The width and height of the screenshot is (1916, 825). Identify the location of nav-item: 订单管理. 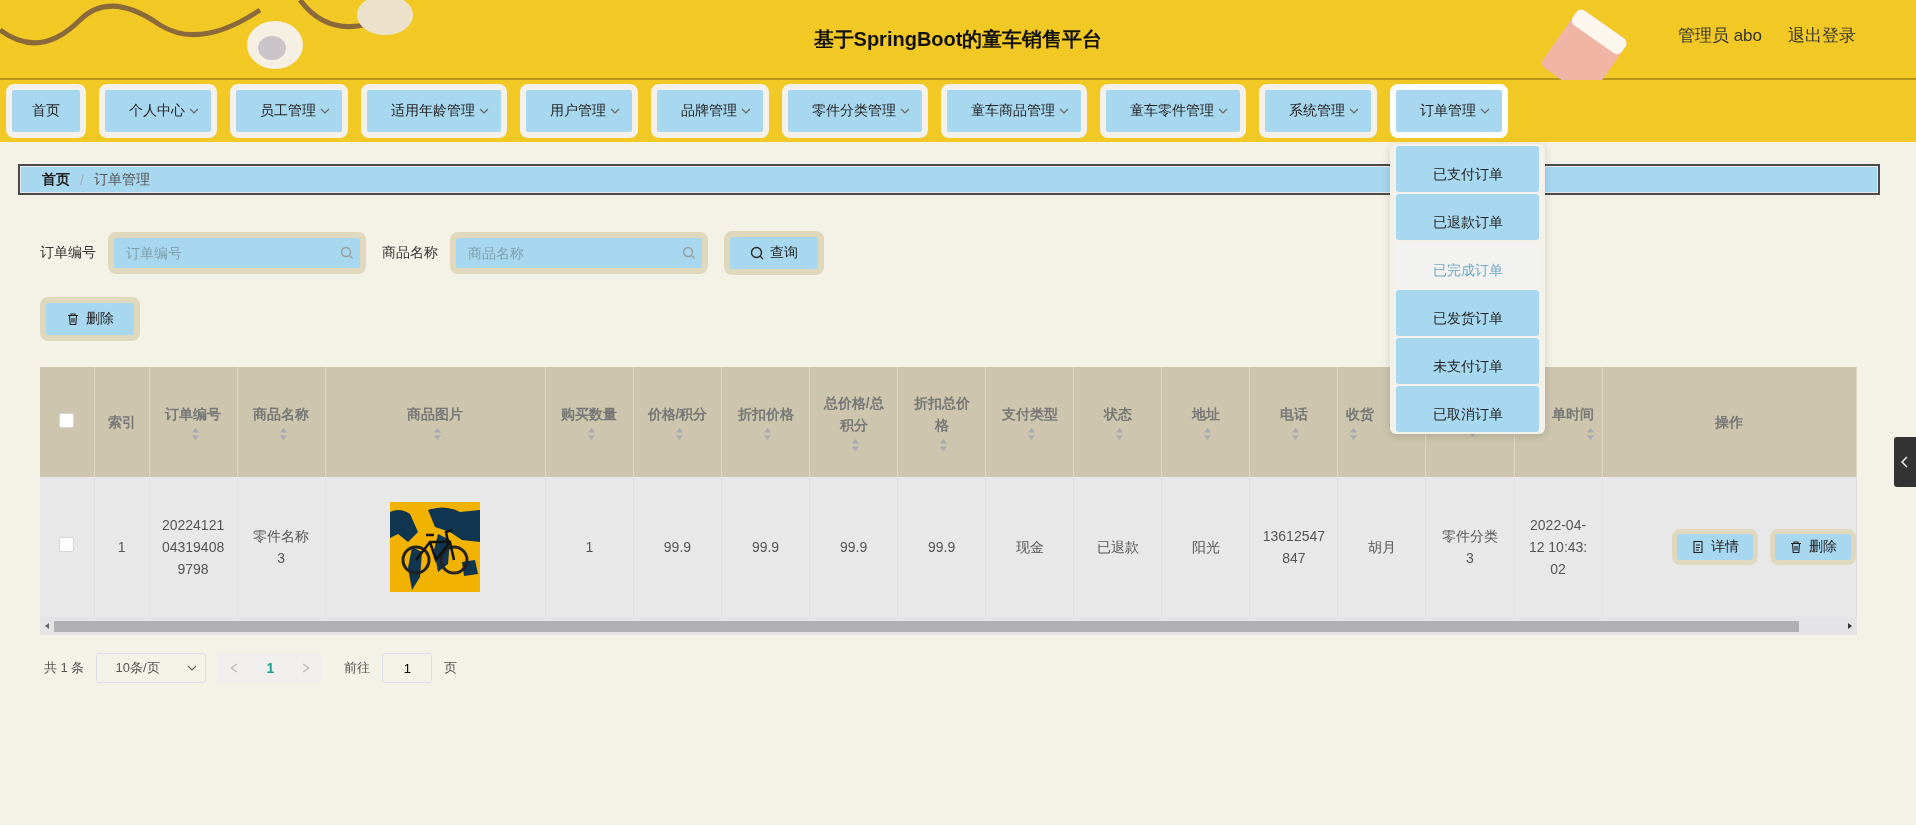
(1449, 111).